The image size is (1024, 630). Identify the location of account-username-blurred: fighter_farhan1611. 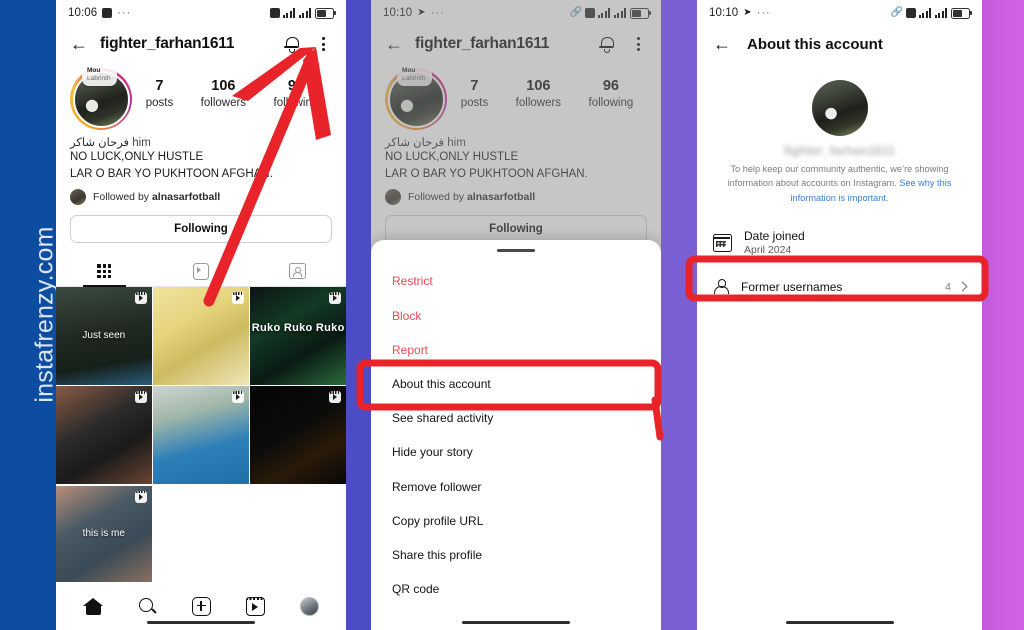
(839, 151).